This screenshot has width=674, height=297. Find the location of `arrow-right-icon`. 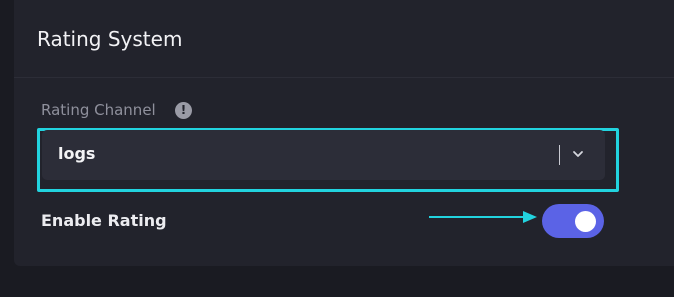

arrow-right-icon is located at coordinates (483, 217).